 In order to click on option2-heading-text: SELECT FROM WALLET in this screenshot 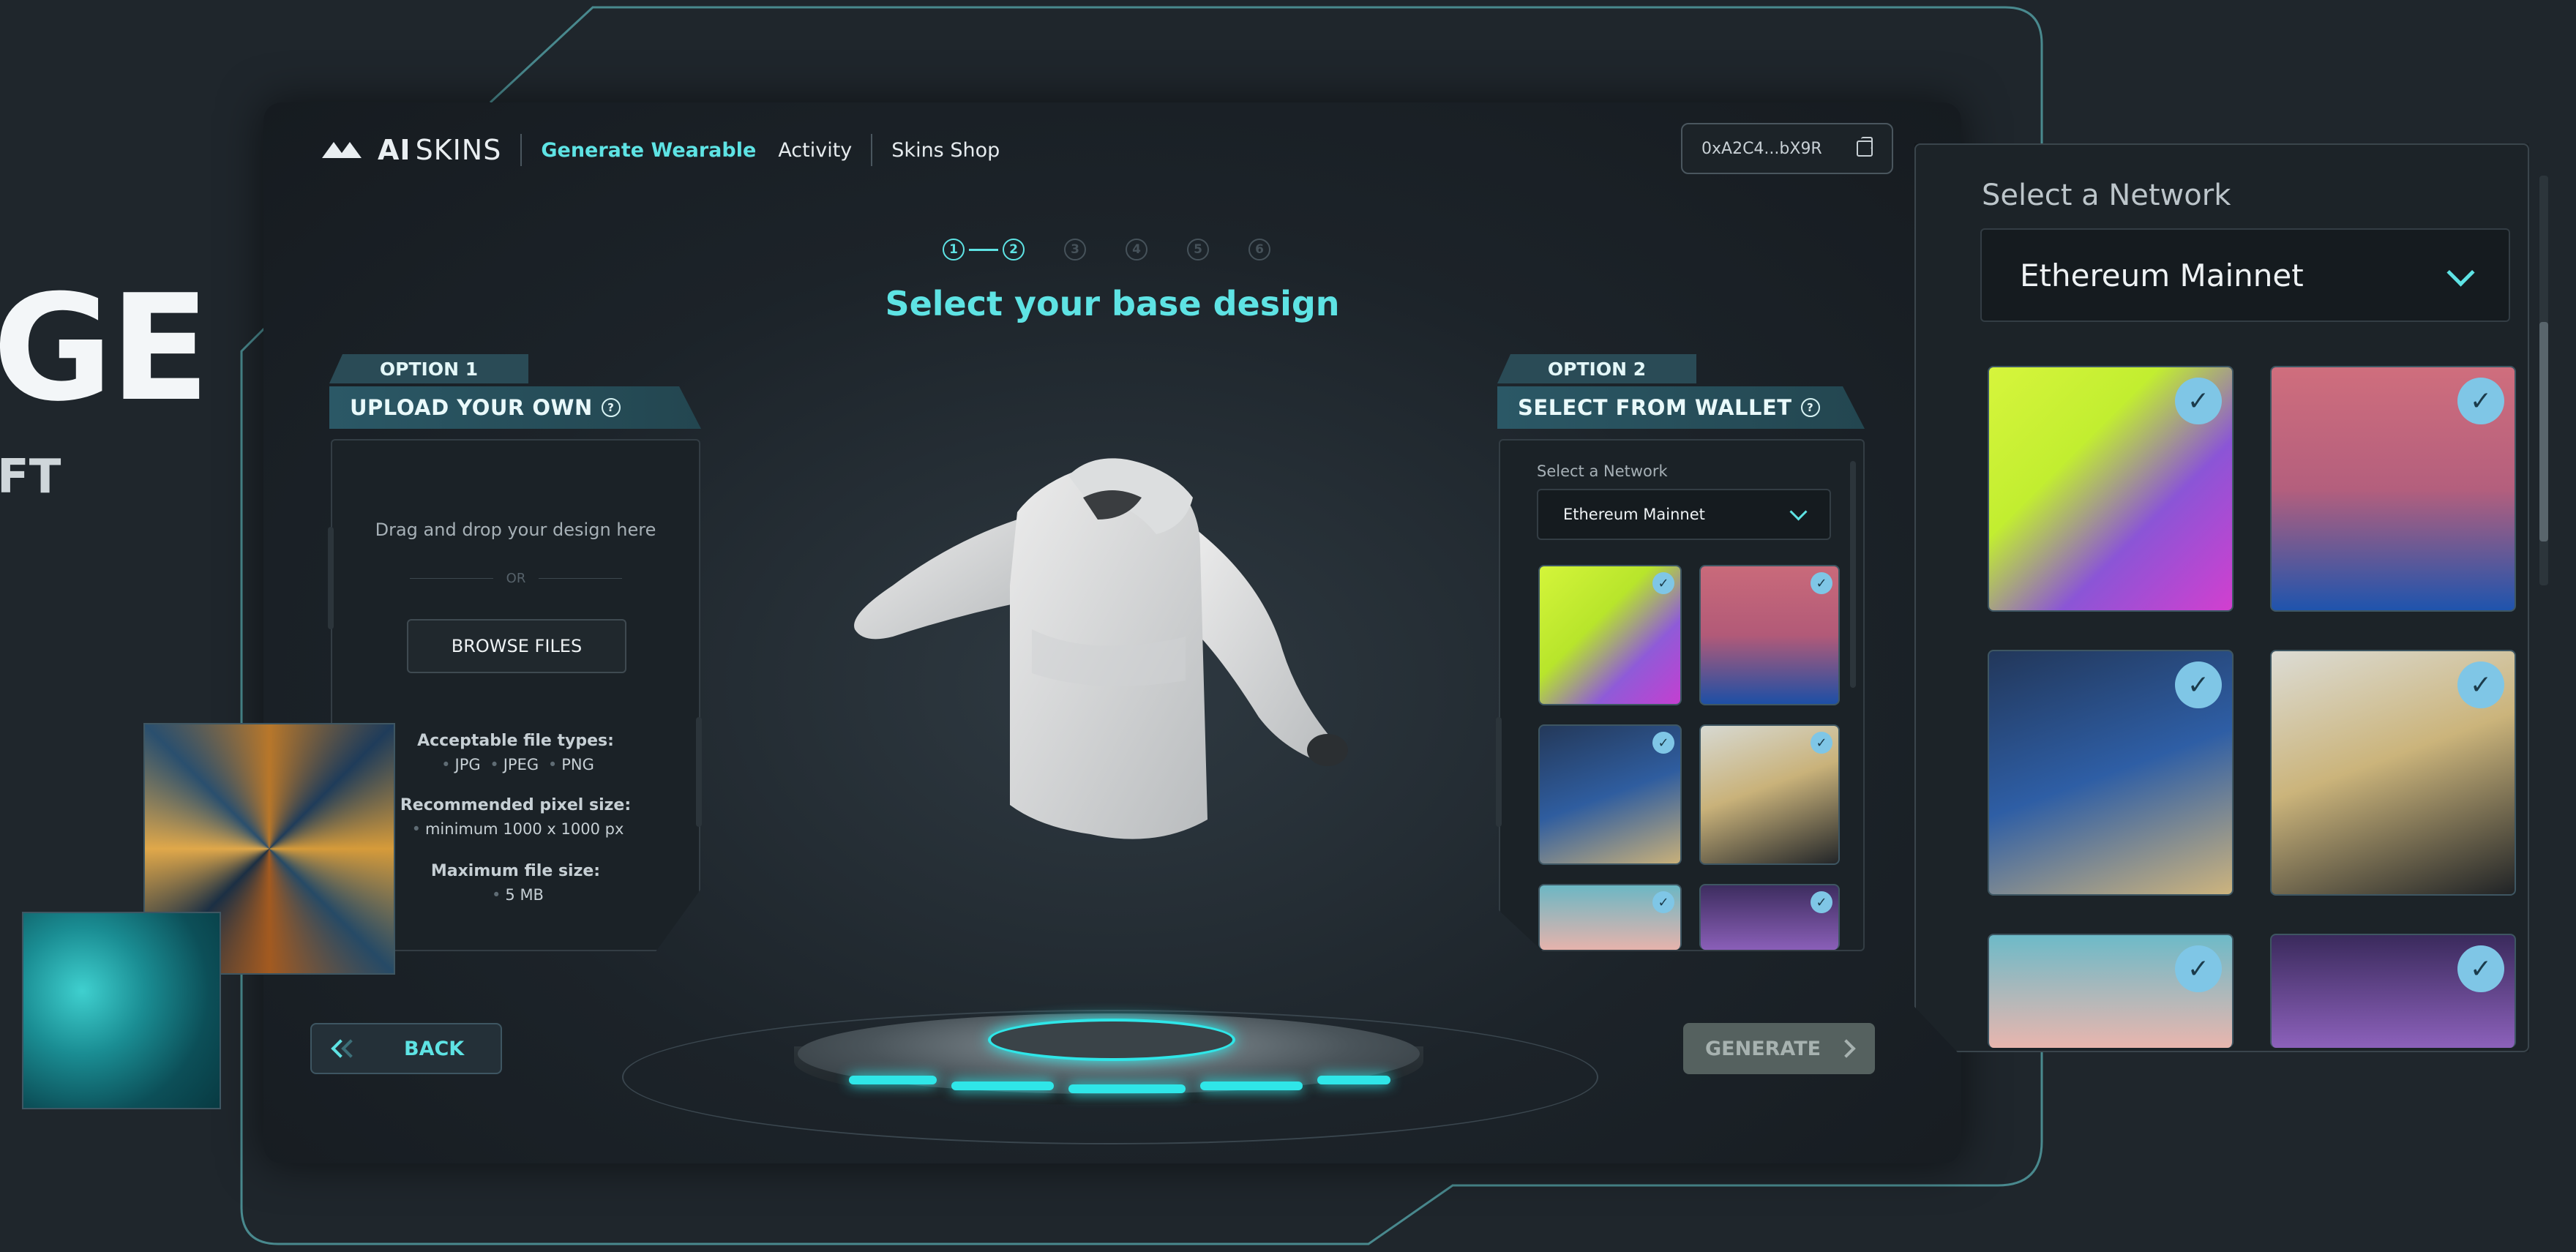, I will do `click(1655, 407)`.